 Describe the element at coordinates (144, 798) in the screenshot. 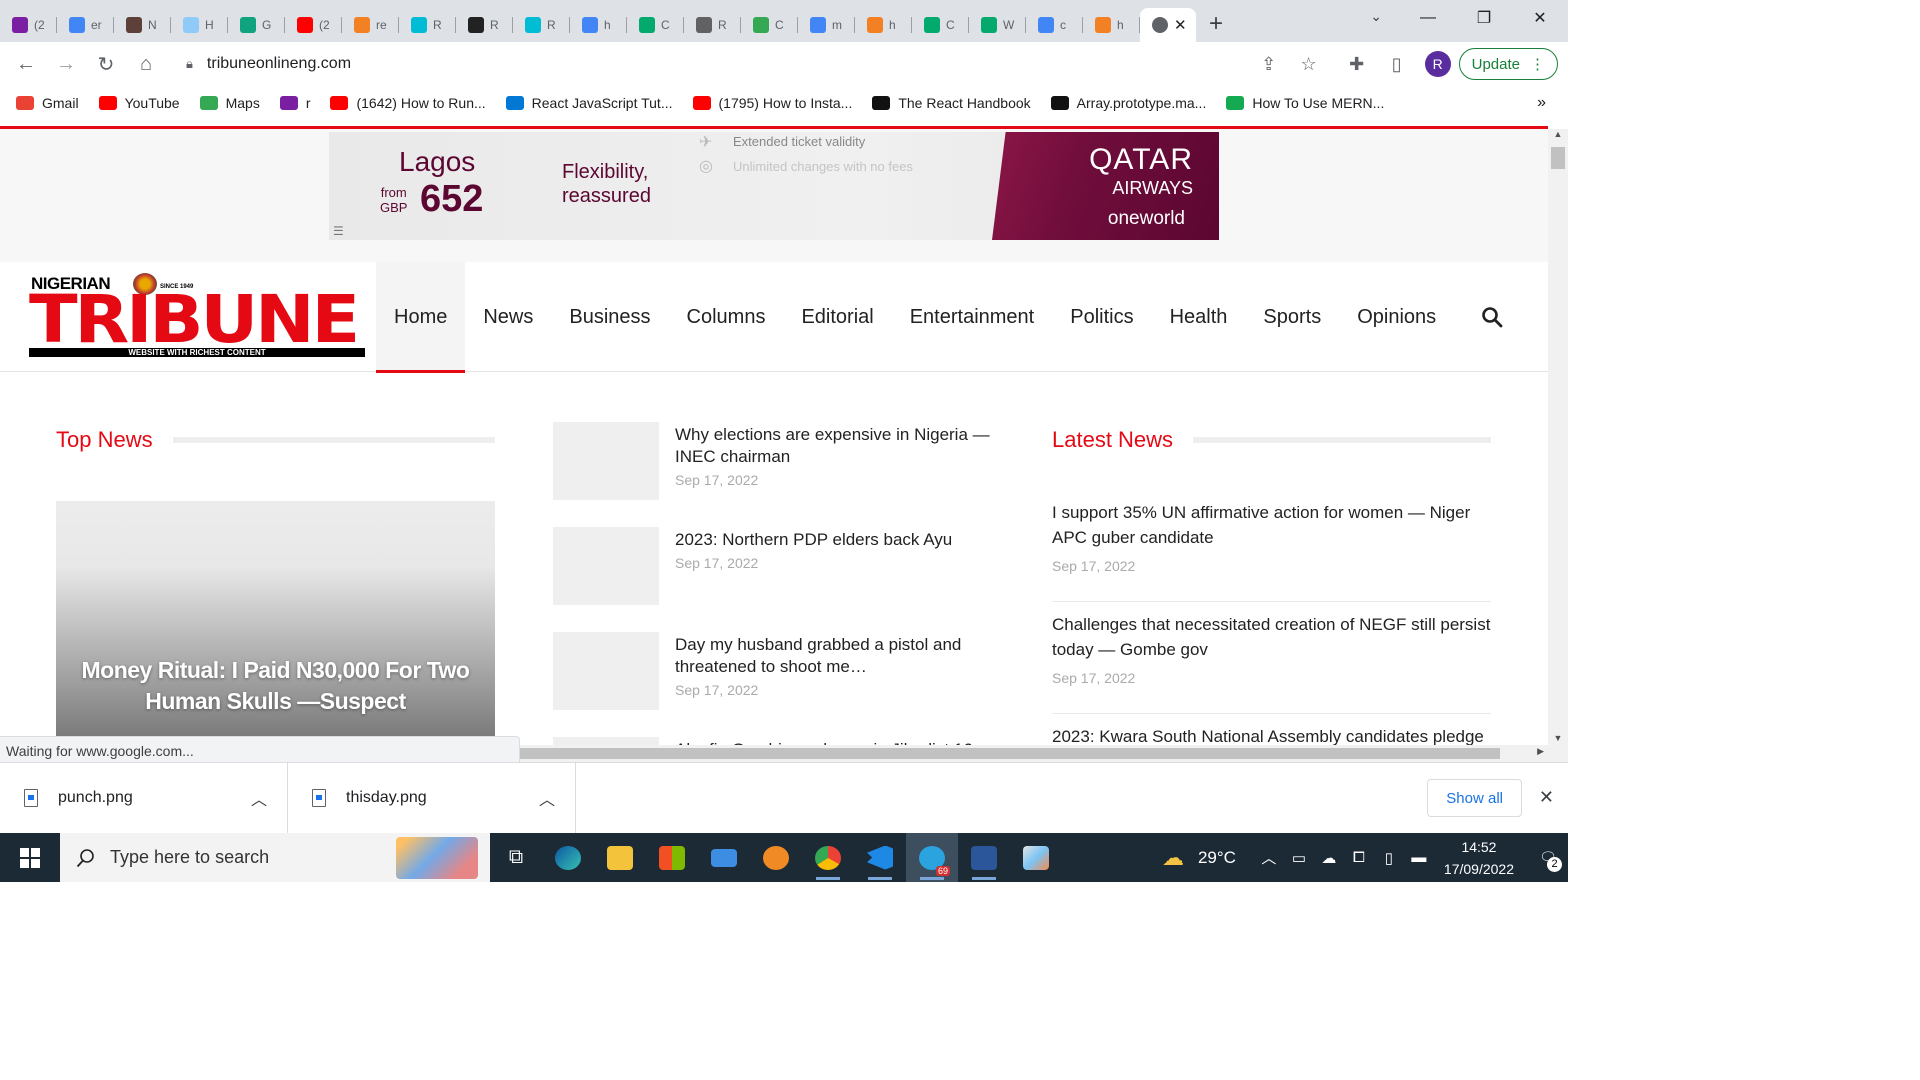

I see `download-item: punch.png ︿` at that location.